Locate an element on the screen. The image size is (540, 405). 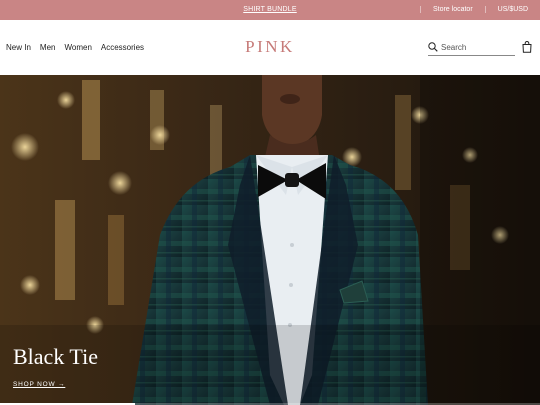
site-header: New In Men Women Accessories PINK is located at coordinates (270, 47).